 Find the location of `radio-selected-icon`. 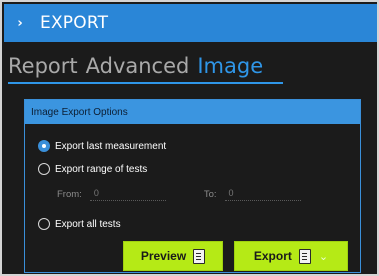

radio-selected-icon is located at coordinates (44, 146).